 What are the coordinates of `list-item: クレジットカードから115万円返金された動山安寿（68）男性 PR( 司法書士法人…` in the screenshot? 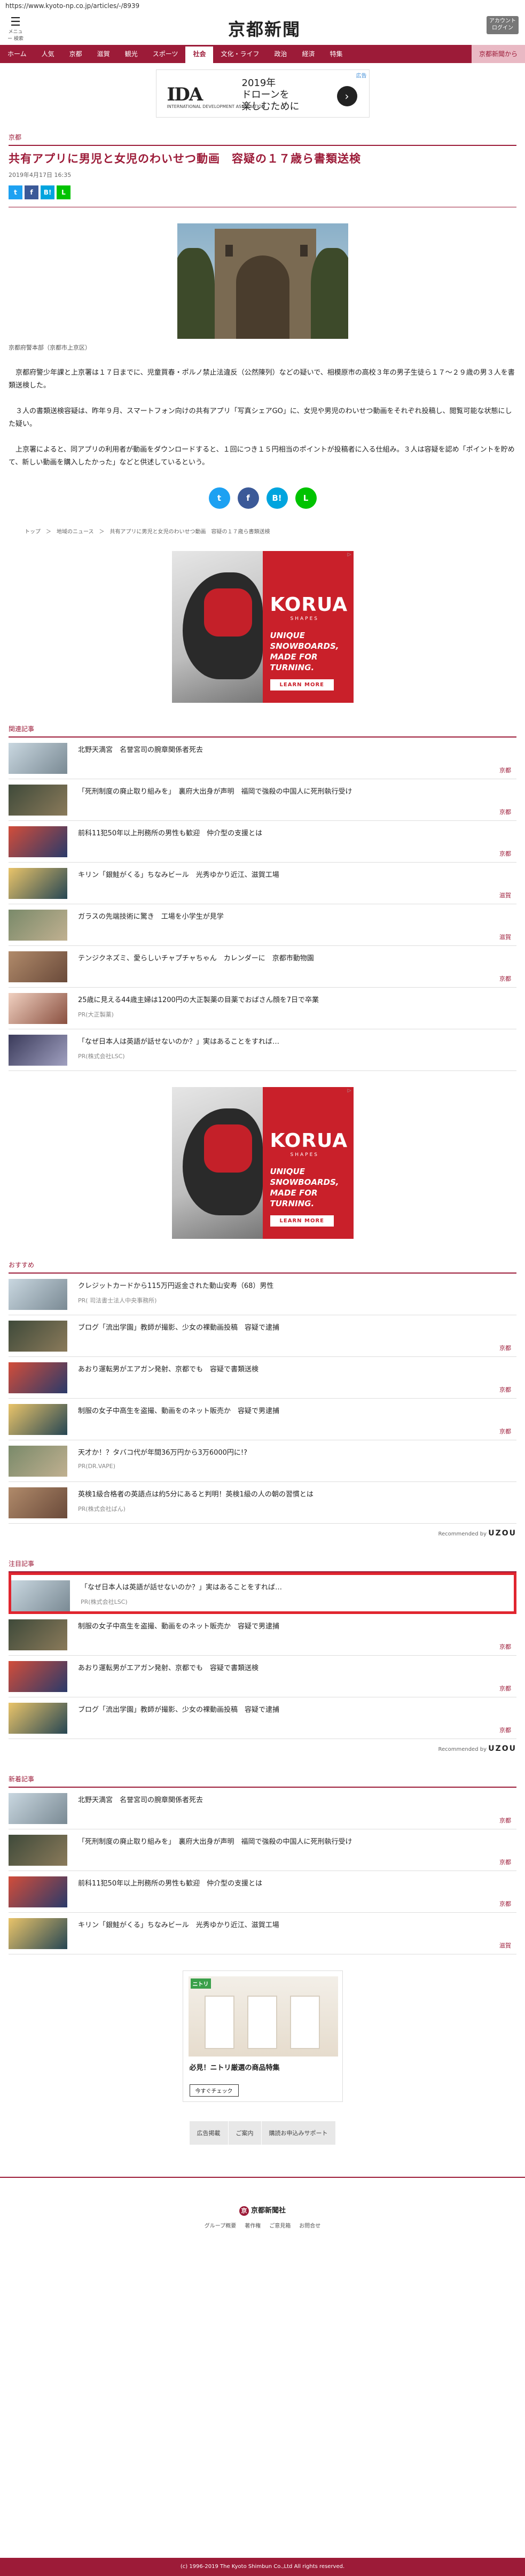 It's located at (262, 1294).